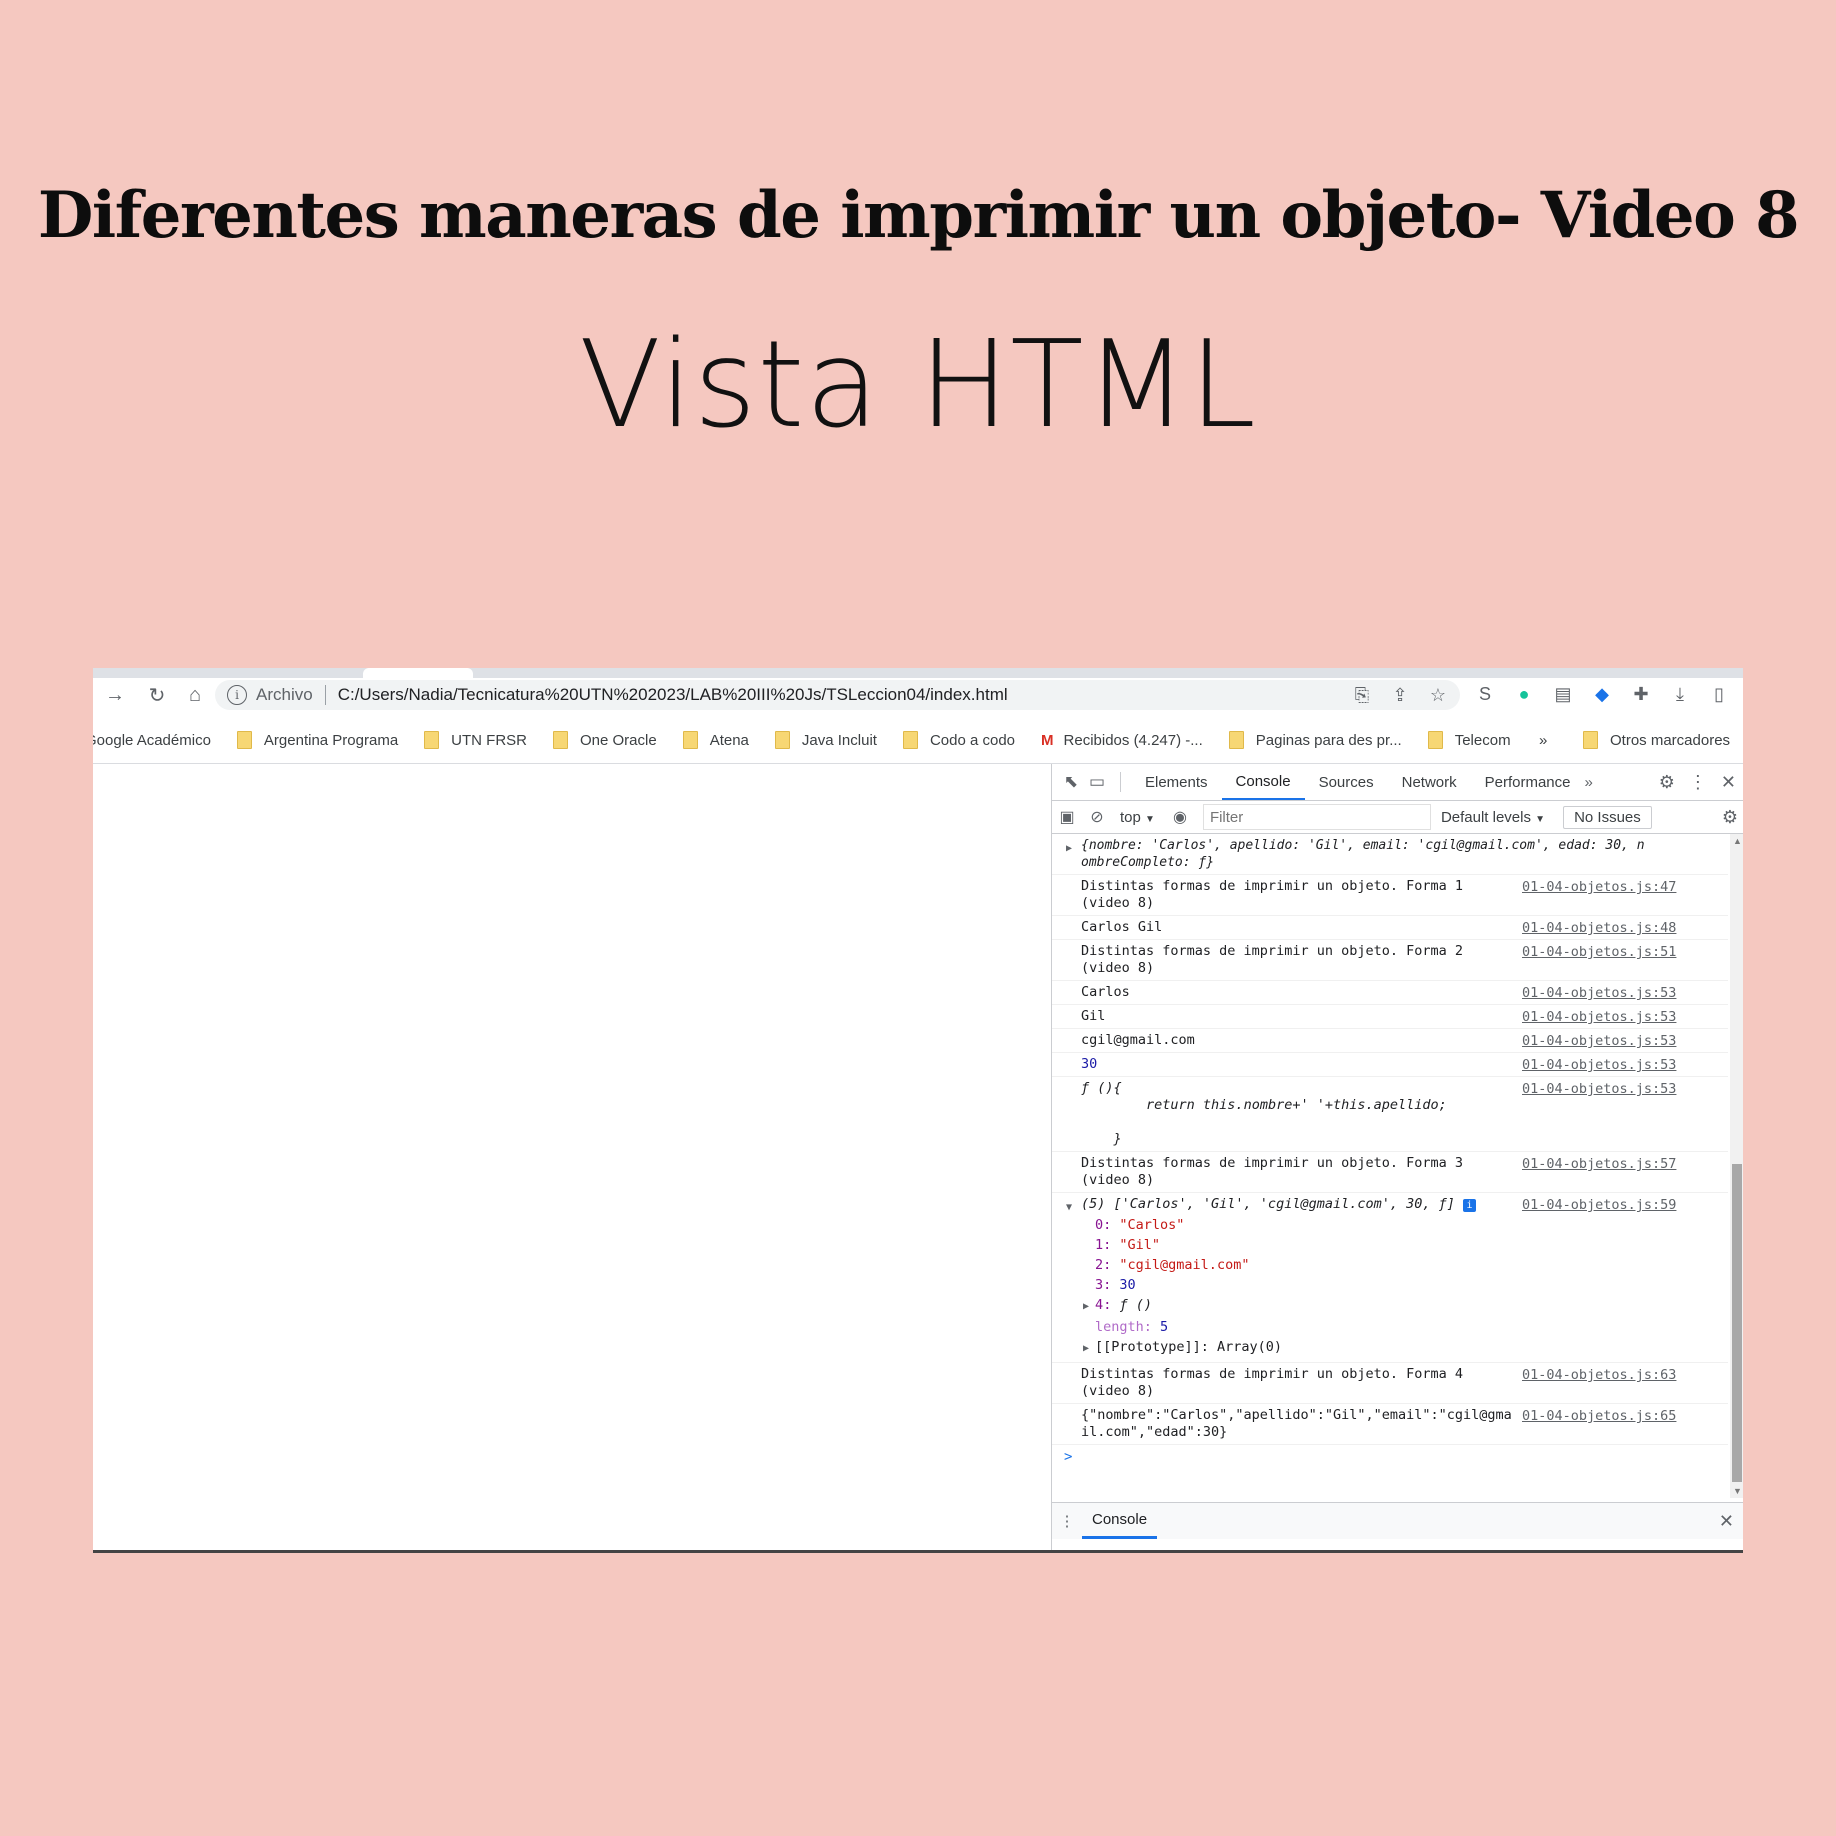 The height and width of the screenshot is (1836, 1836). Describe the element at coordinates (1726, 1521) in the screenshot. I see `close-drawer-icon: ✕` at that location.